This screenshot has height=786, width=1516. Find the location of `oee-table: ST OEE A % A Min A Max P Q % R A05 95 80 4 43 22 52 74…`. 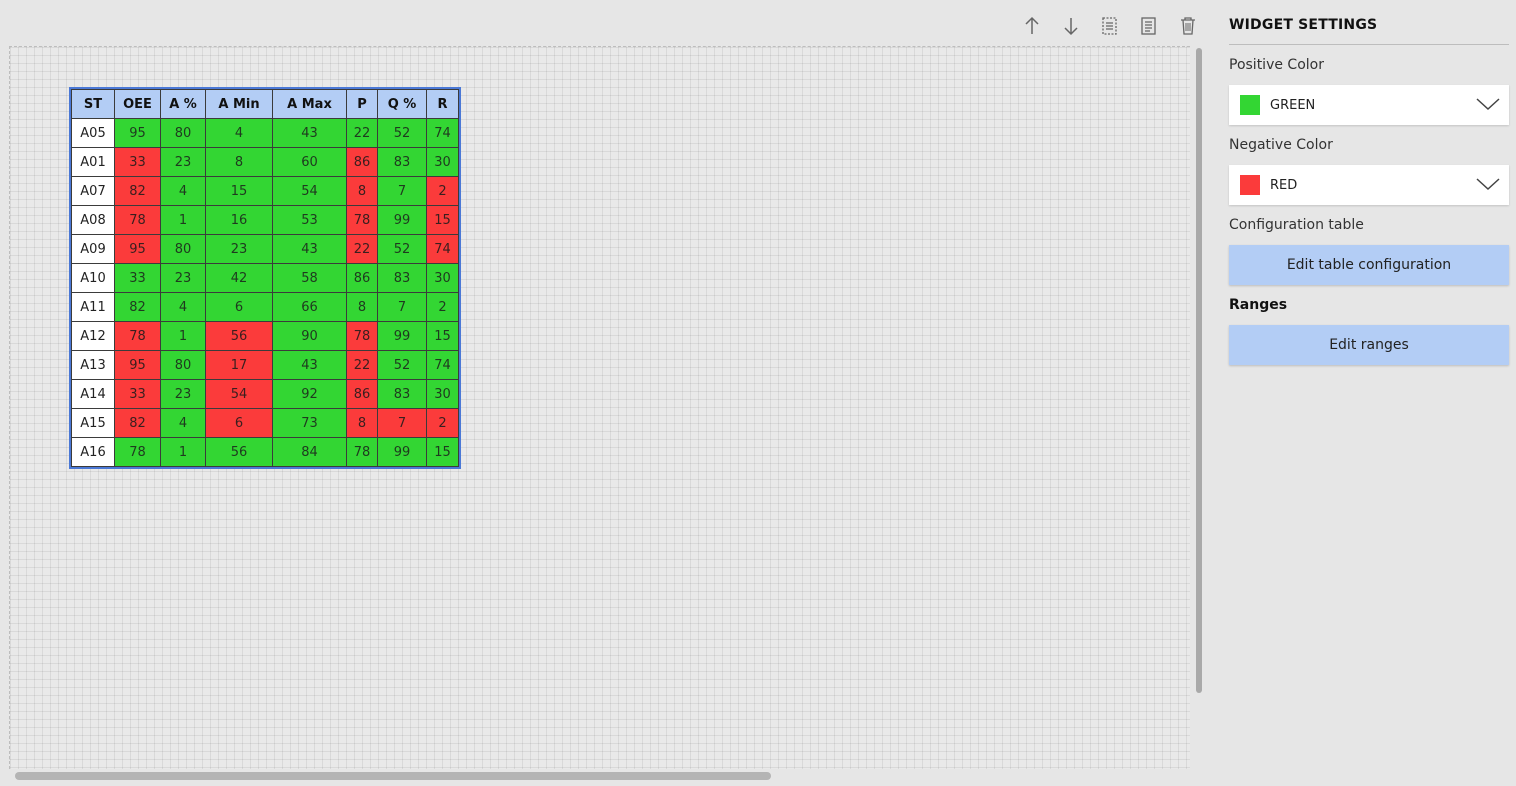

oee-table: ST OEE A % A Min A Max P Q % R A05 95 80 4 43 22 52 74… is located at coordinates (265, 278).